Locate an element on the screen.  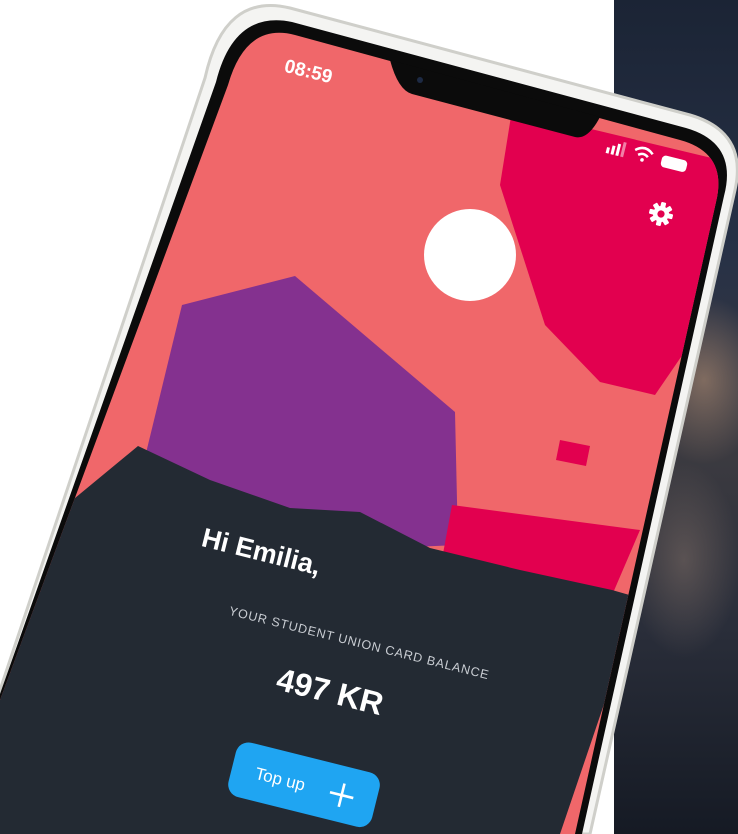
sun-illustration is located at coordinates (470, 255).